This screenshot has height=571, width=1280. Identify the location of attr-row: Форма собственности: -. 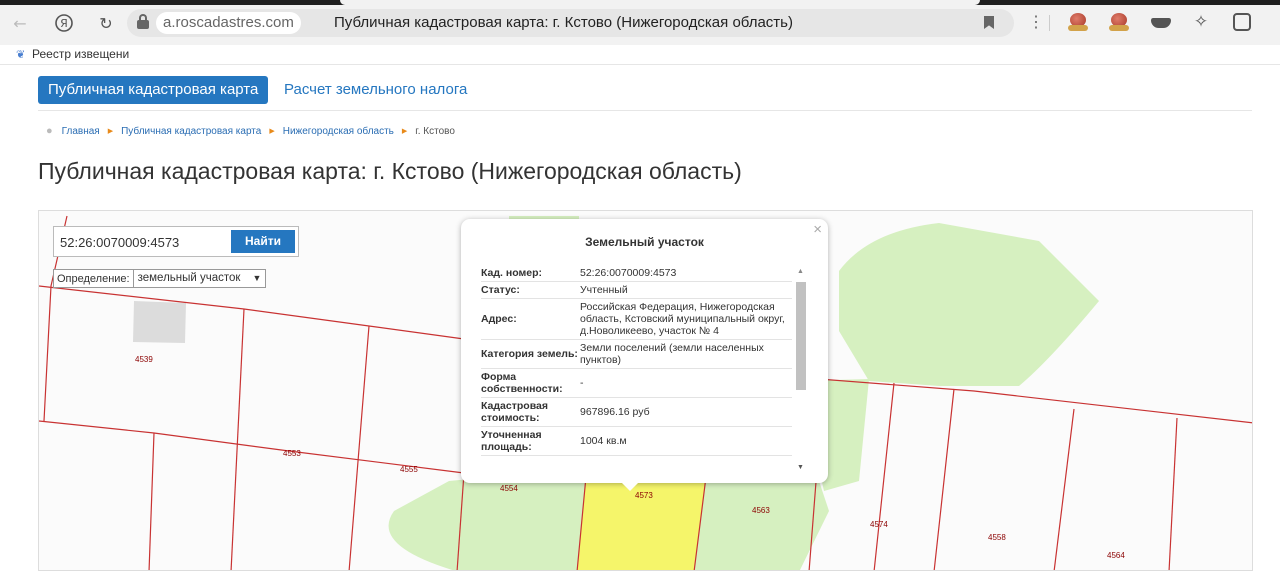
(636, 383).